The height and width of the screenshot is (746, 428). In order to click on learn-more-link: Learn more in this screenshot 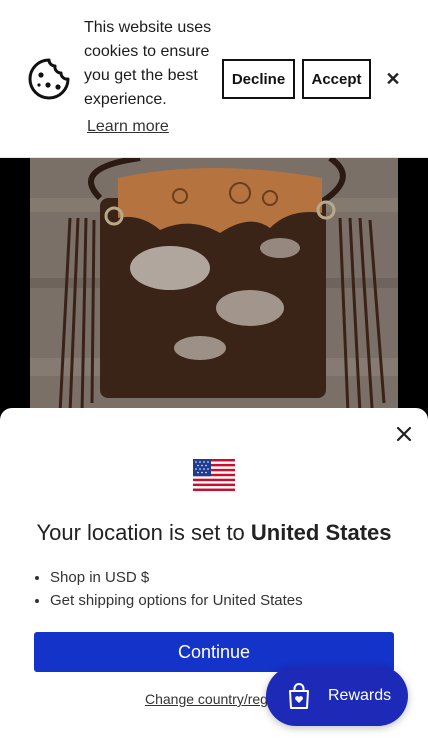, I will do `click(128, 127)`.